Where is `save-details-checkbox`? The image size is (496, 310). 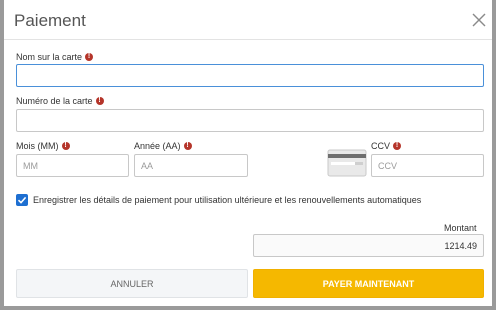 save-details-checkbox is located at coordinates (22, 200).